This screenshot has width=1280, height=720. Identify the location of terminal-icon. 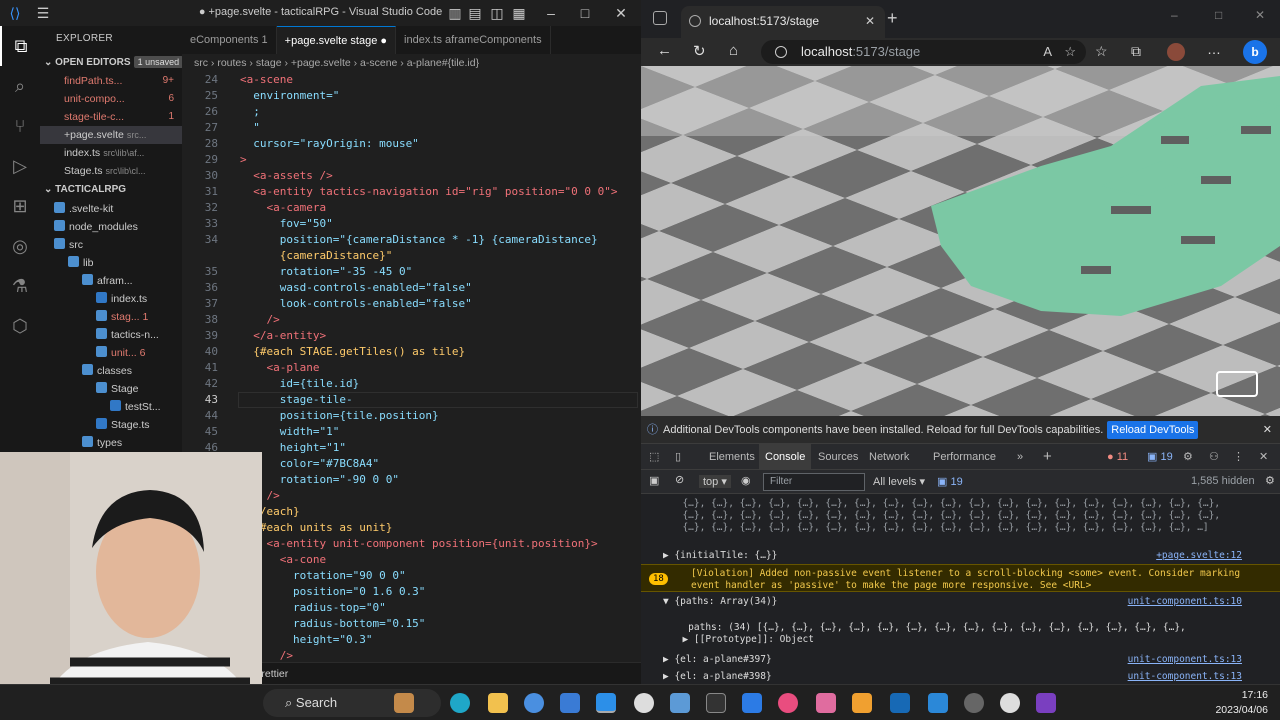
(716, 703).